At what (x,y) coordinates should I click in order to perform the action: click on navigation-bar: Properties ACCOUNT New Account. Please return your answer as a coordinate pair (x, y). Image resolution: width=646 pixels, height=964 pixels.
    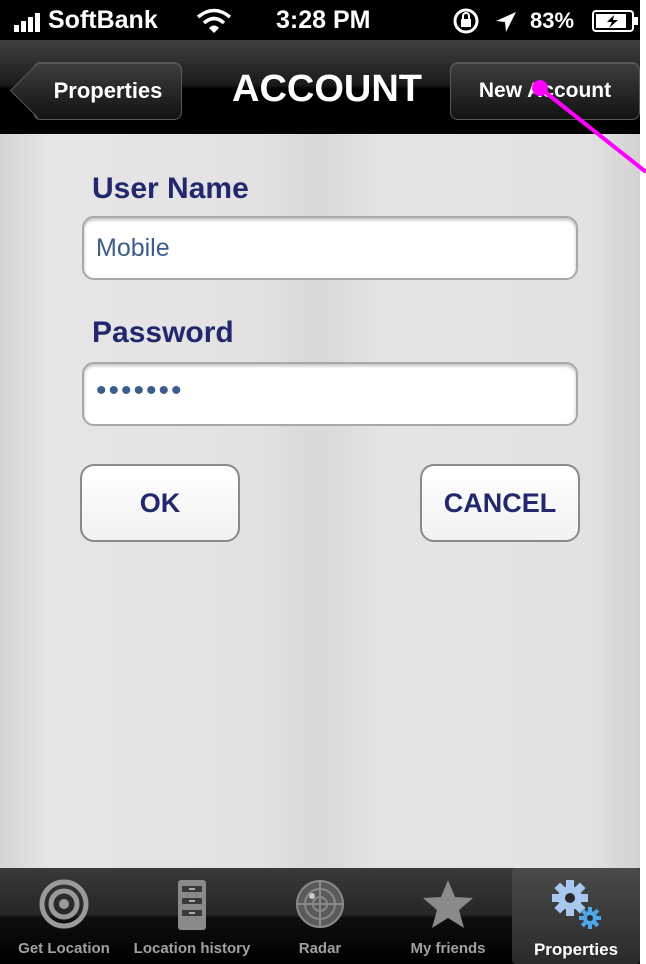
    Looking at the image, I should click on (320, 87).